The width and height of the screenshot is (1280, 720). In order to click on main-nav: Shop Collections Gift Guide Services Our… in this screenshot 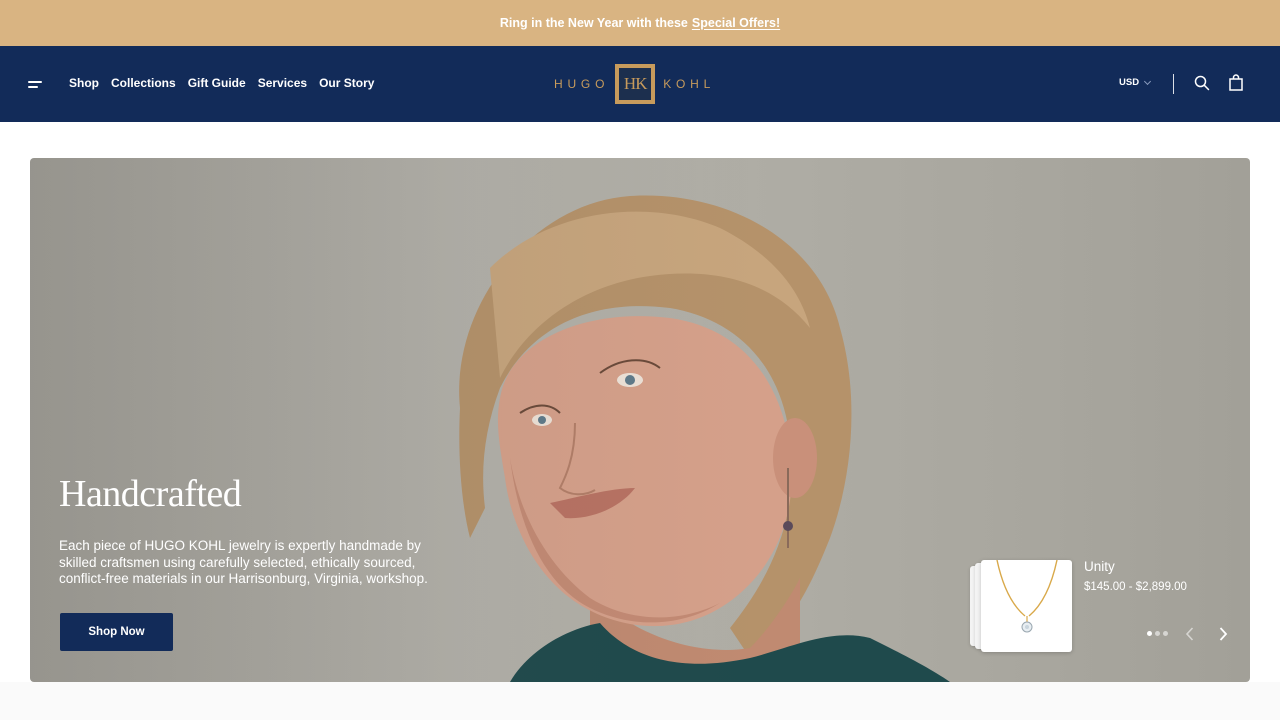, I will do `click(227, 83)`.